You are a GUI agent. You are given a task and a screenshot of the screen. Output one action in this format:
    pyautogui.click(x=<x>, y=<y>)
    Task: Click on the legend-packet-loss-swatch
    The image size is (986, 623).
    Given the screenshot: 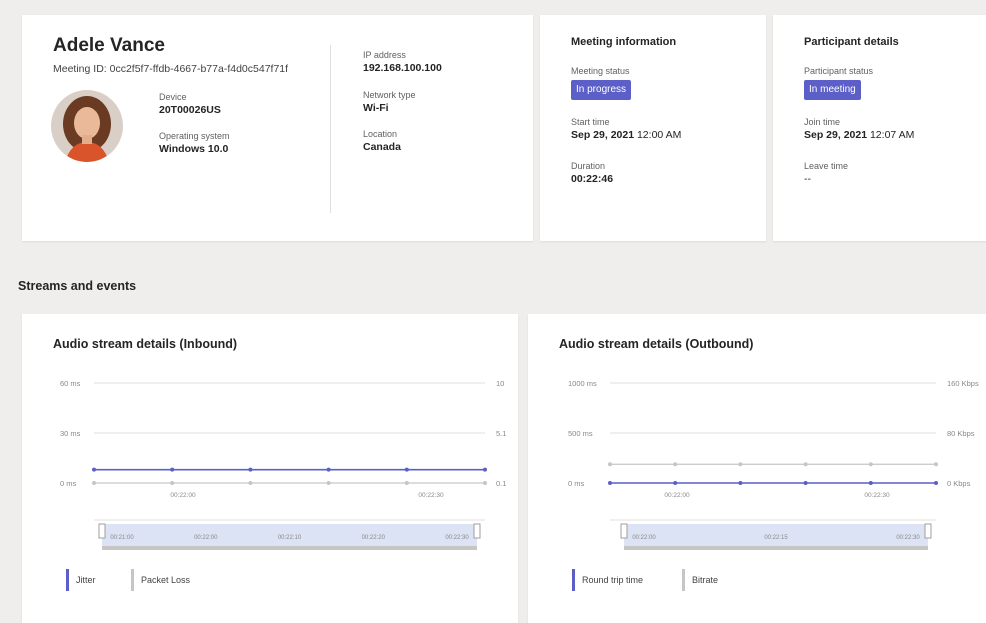 What is the action you would take?
    pyautogui.click(x=132, y=580)
    